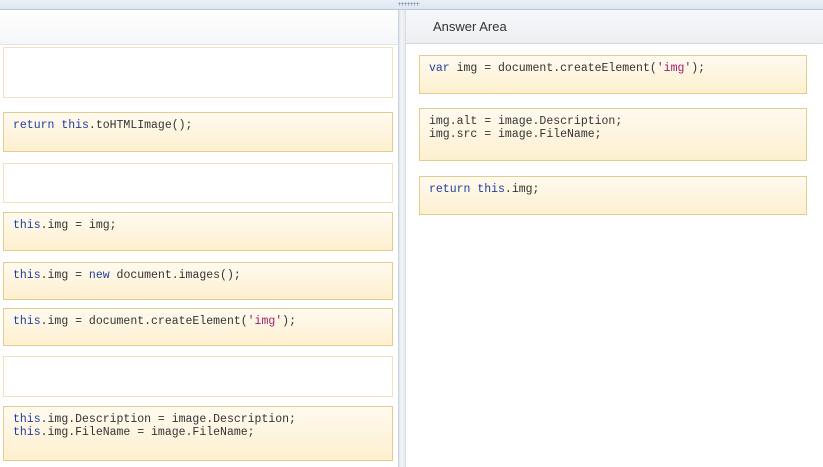  Describe the element at coordinates (199, 27) in the screenshot. I see `source-pane-header` at that location.